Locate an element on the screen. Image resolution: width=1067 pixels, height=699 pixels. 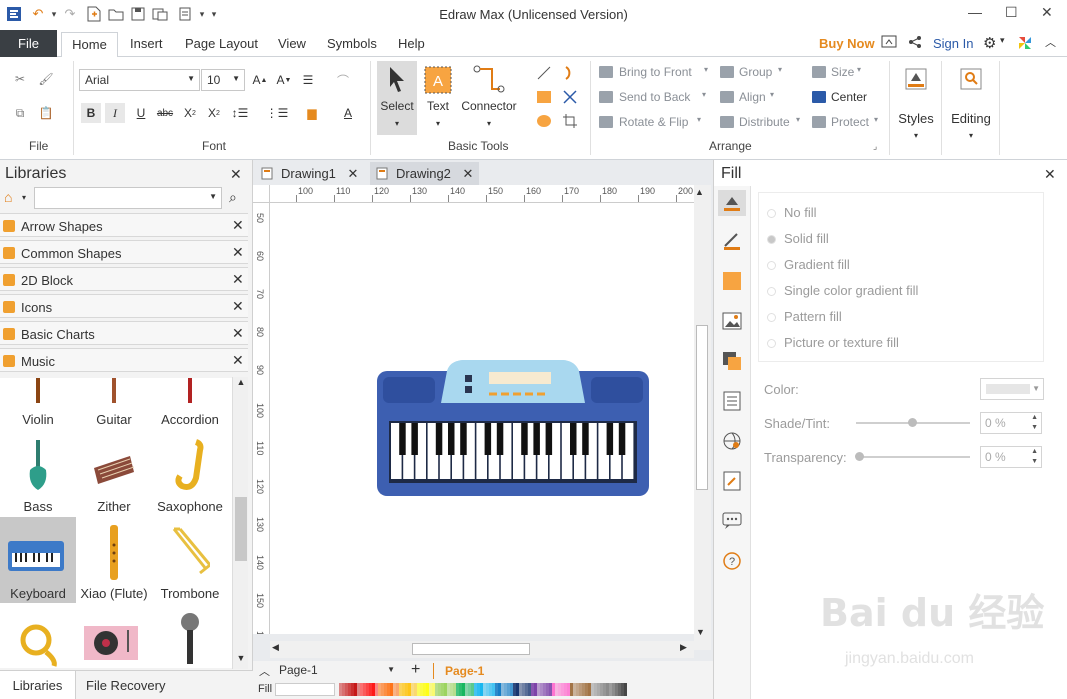
library-category-row: Arrow Shapes ✕ is located at coordinates (124, 225).